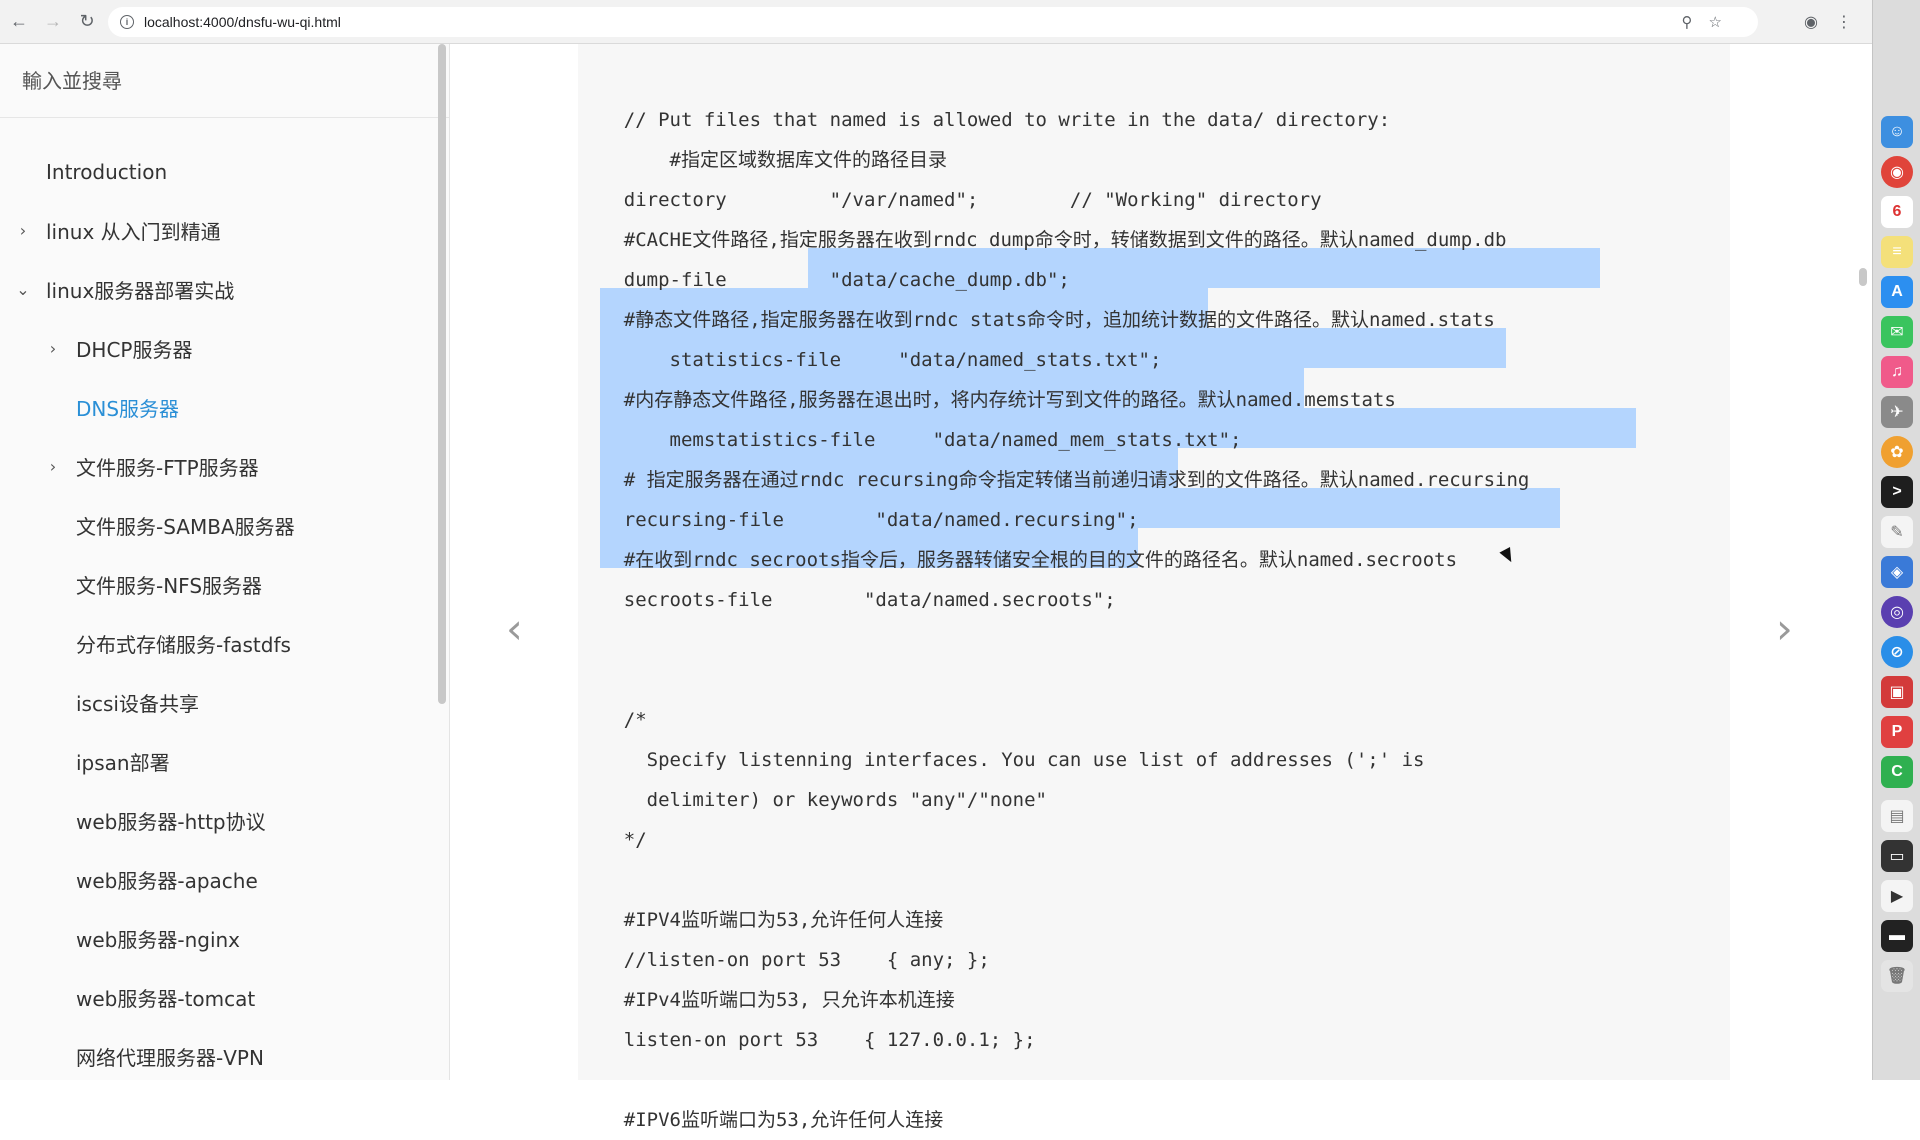 Image resolution: width=1920 pixels, height=1140 pixels. What do you see at coordinates (1897, 412) in the screenshot?
I see `launchpad-icon: ✈` at bounding box center [1897, 412].